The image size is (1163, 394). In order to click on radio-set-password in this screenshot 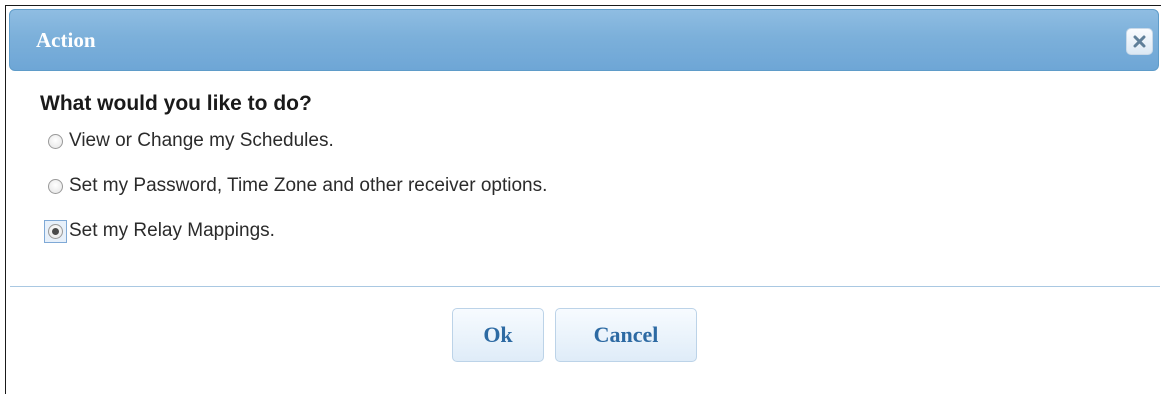, I will do `click(55, 186)`.